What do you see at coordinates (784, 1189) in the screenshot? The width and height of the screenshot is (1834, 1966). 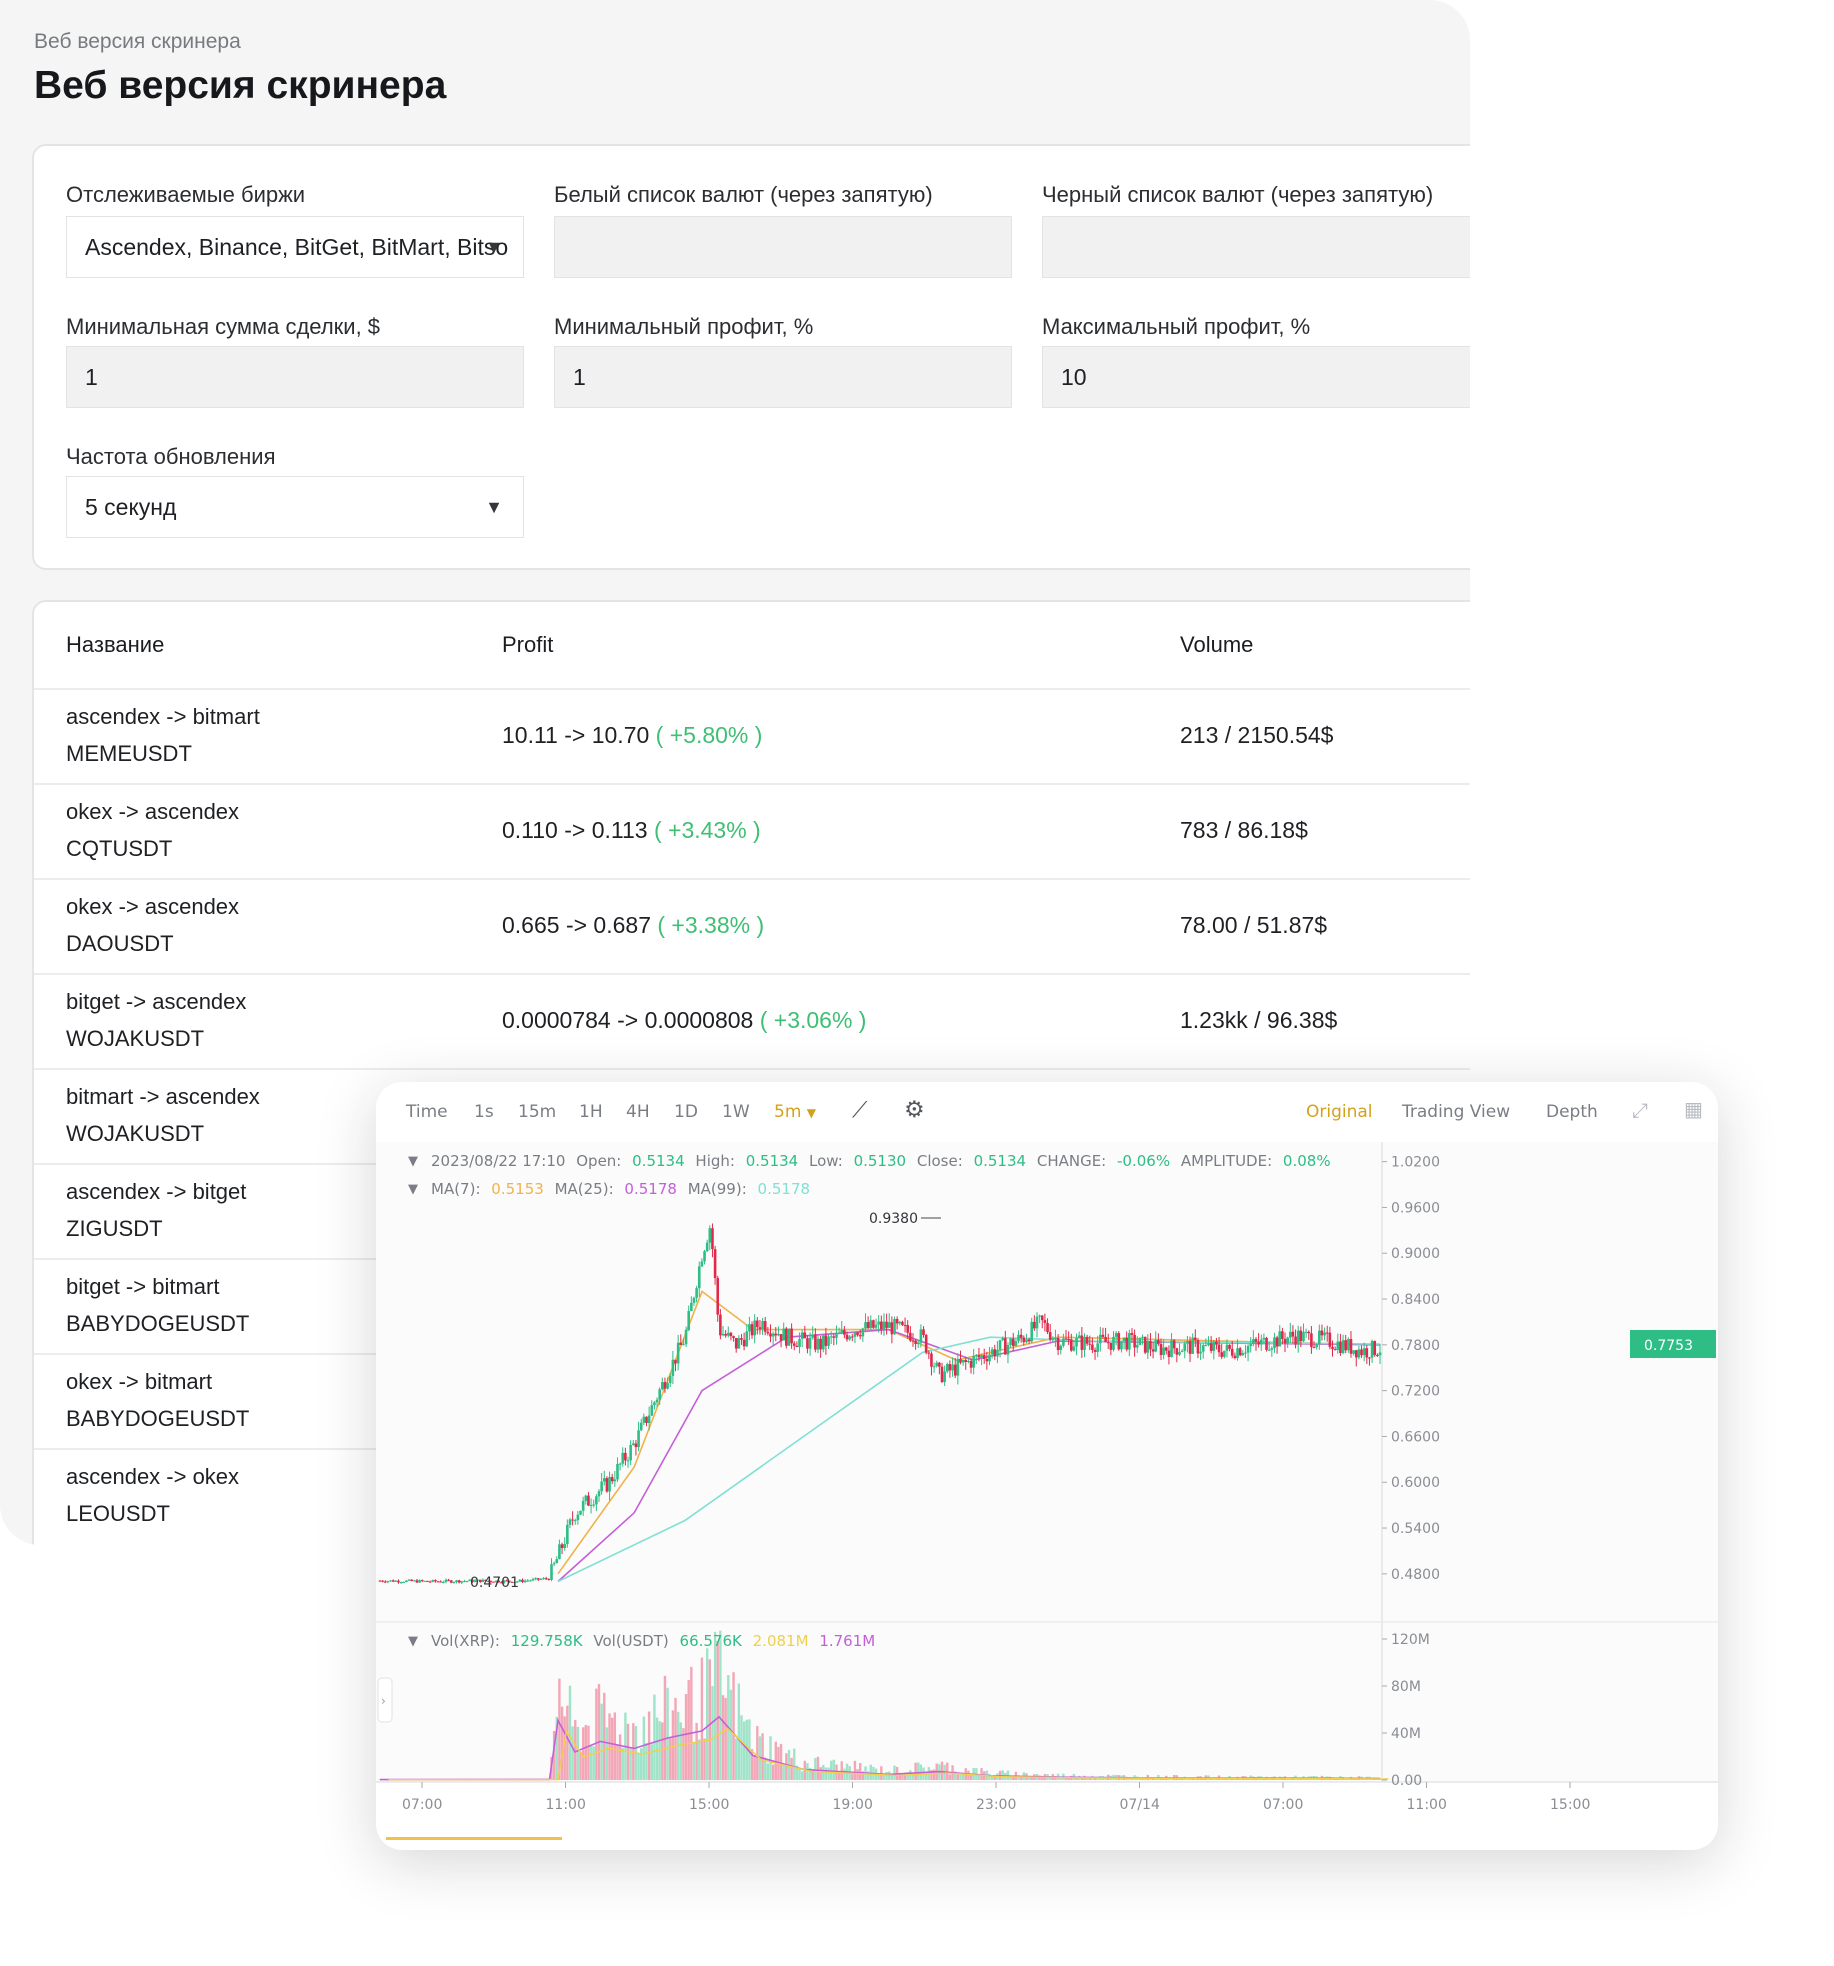 I see `ma99-value: 0.5178` at bounding box center [784, 1189].